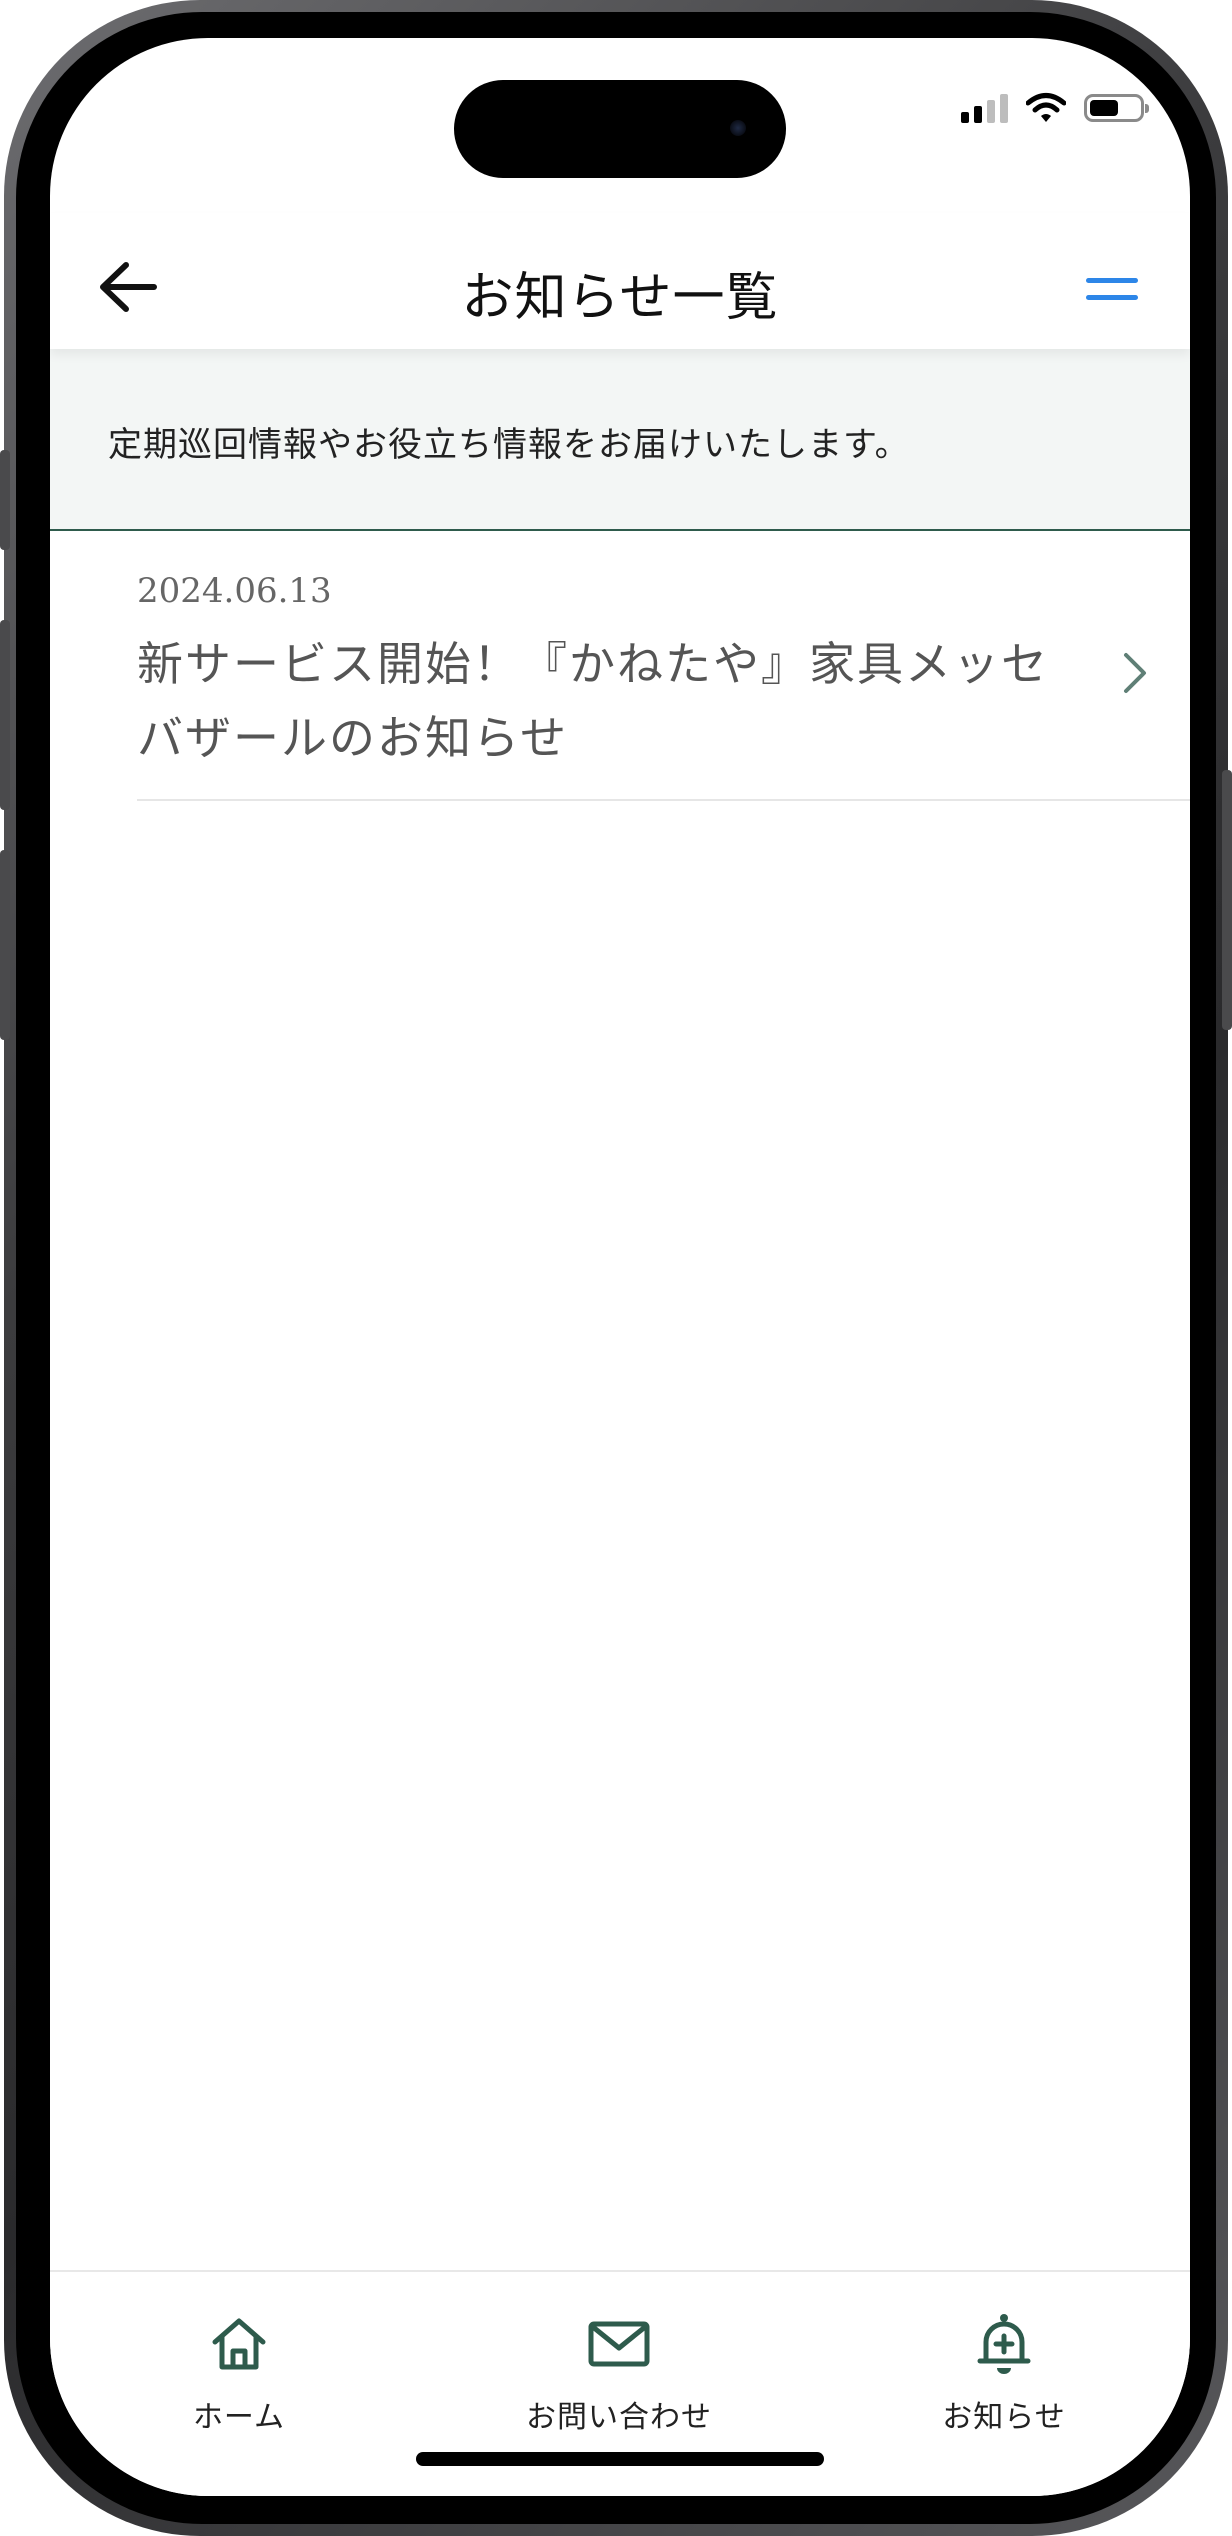  Describe the element at coordinates (509, 445) in the screenshot. I see `banner-text: 定期巡回情報やお役立ち情報をお届けいたします。` at that location.